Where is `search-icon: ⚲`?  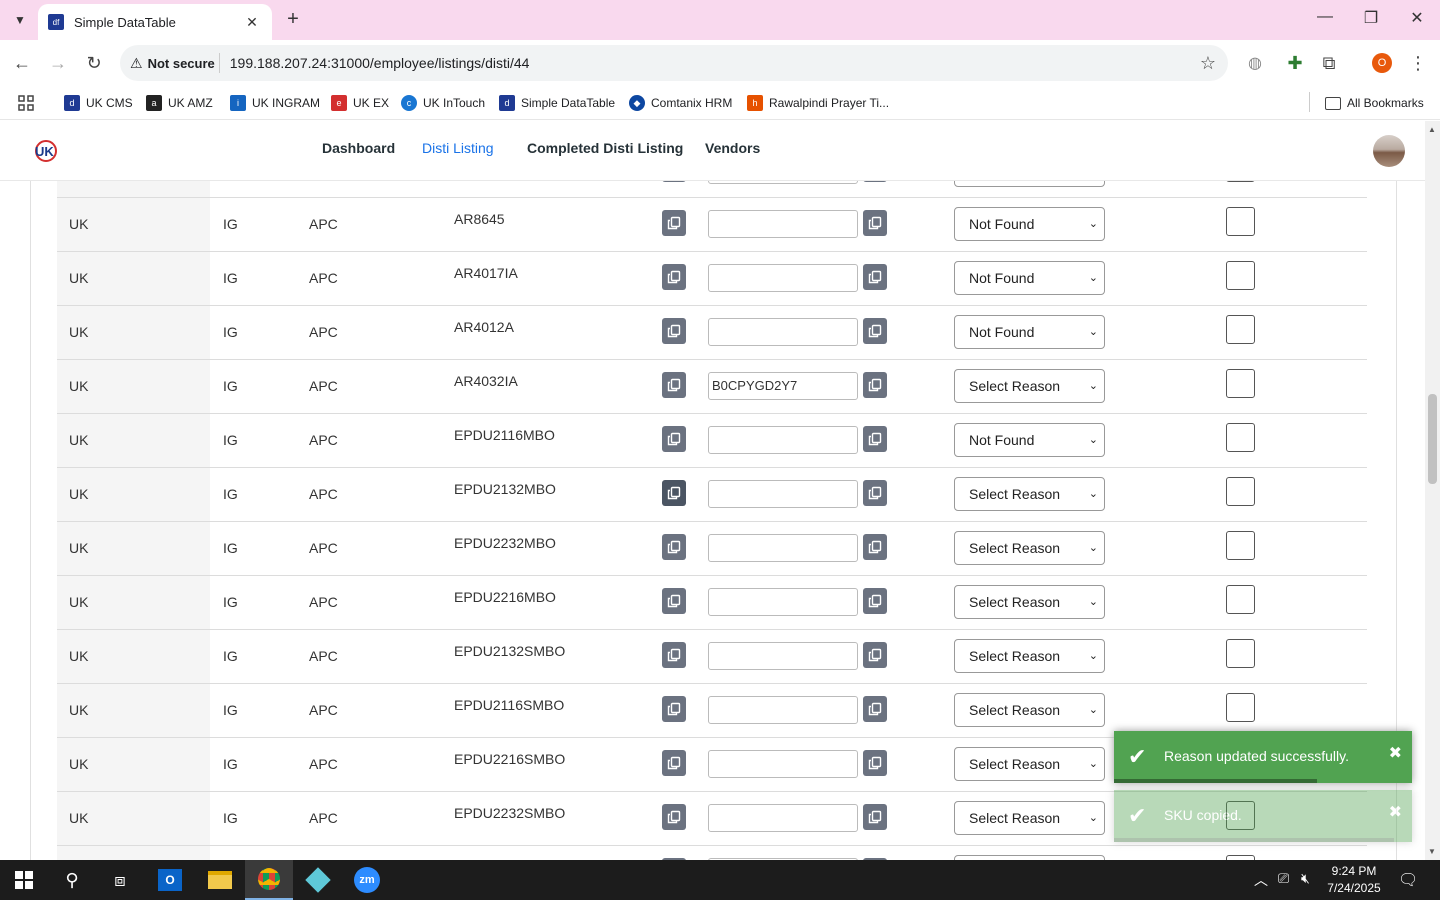
search-icon: ⚲ is located at coordinates (72, 880).